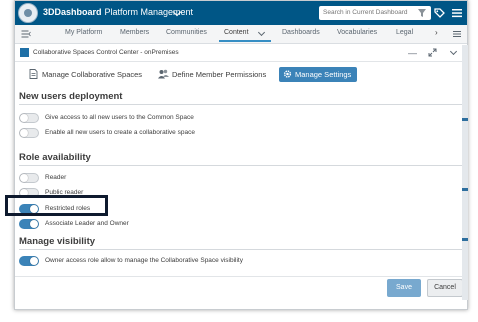  What do you see at coordinates (404, 288) in the screenshot?
I see `save-button: Save` at bounding box center [404, 288].